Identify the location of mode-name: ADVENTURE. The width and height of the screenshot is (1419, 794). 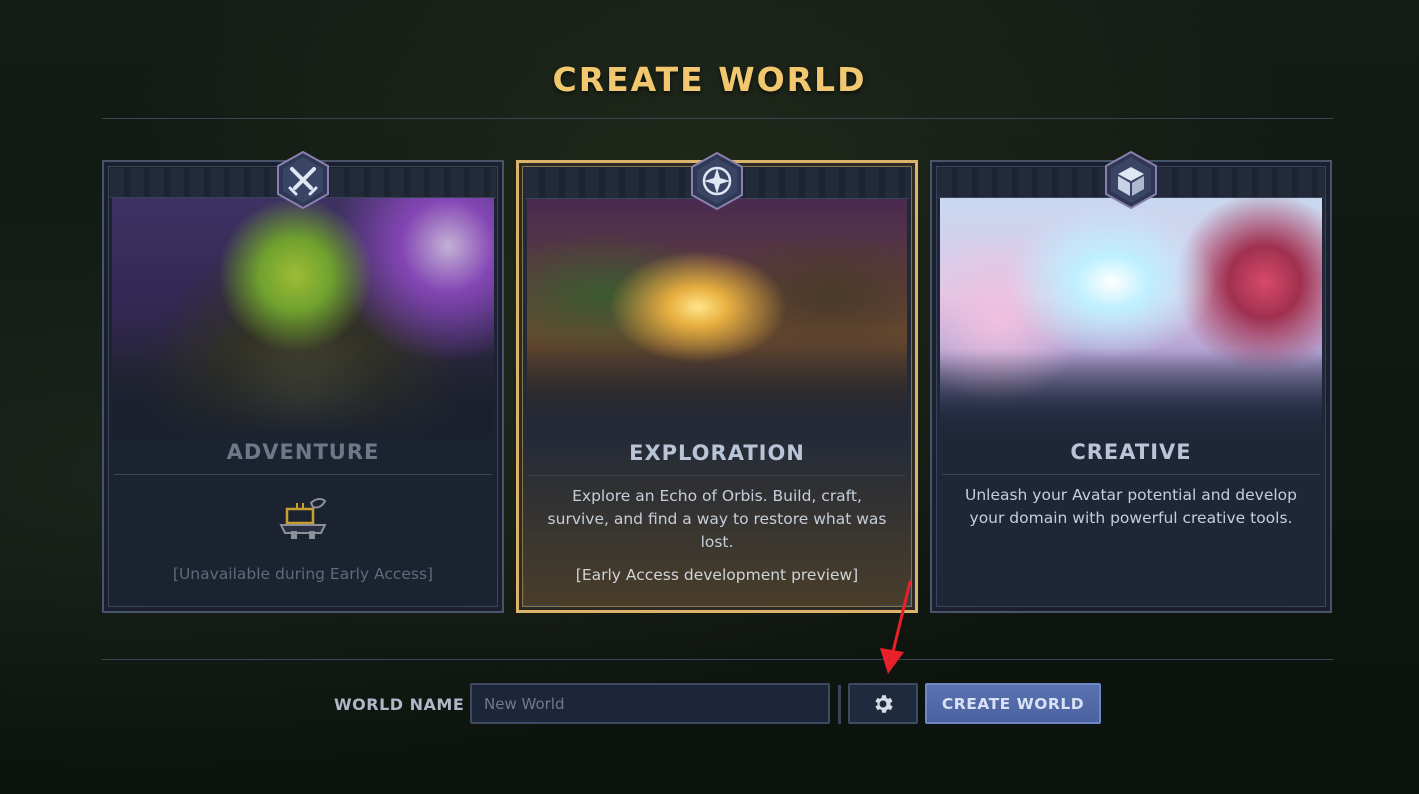
(303, 452).